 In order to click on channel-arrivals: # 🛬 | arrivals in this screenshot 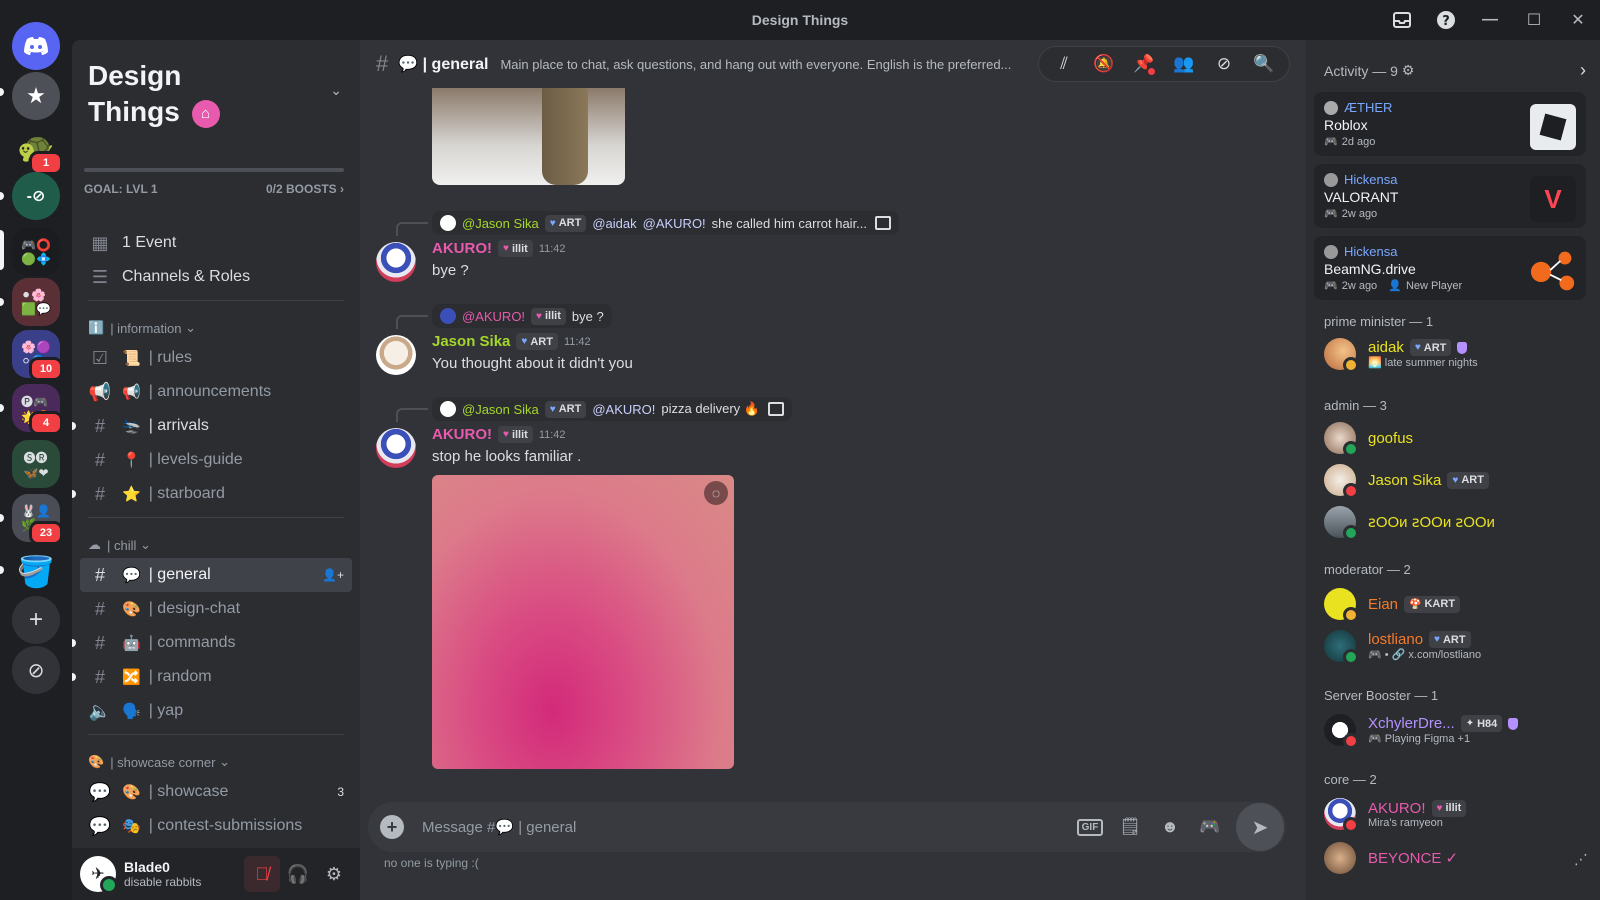, I will do `click(212, 426)`.